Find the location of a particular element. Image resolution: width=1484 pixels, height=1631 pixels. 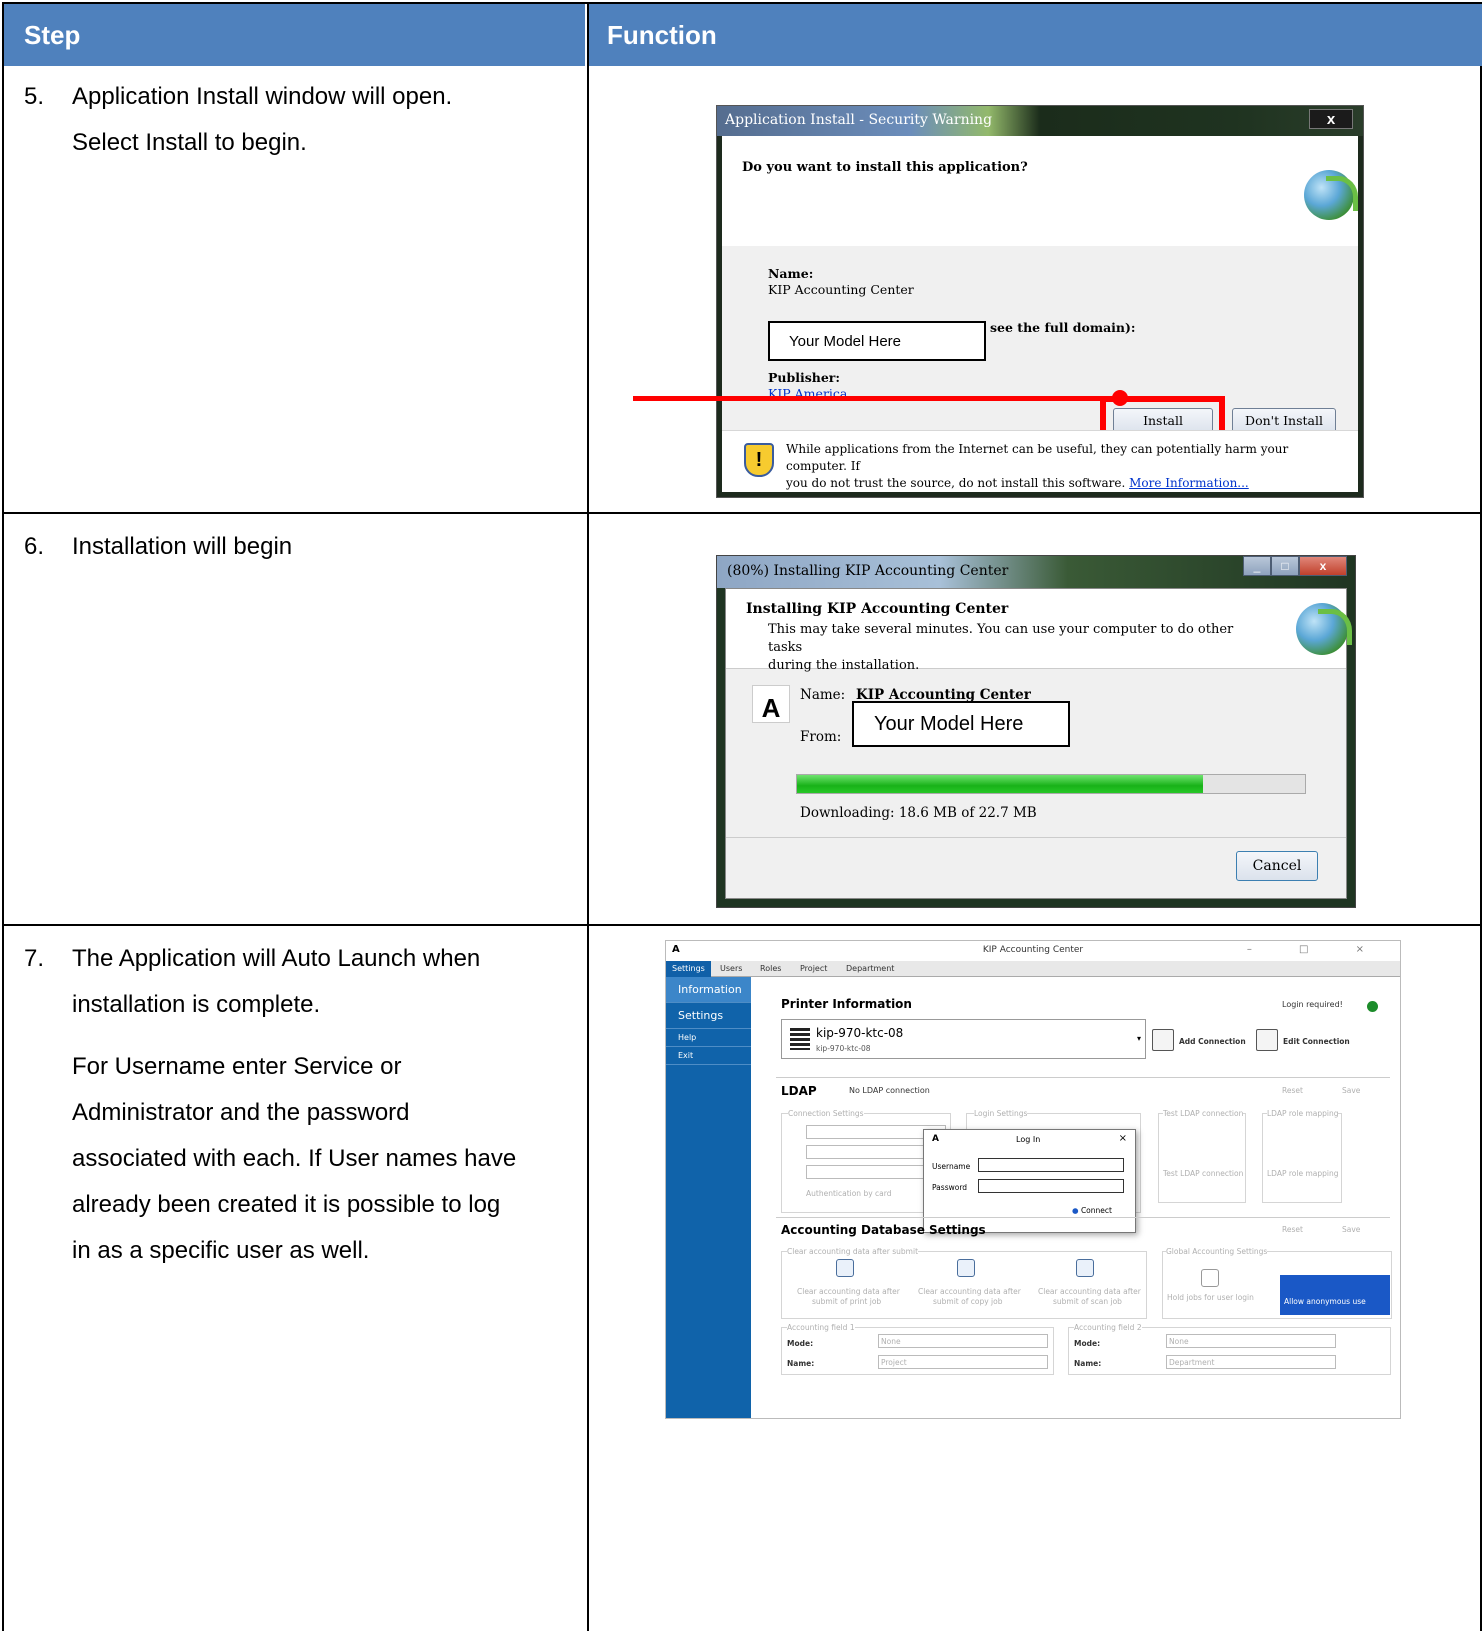

hold-jobs-button: Hold jobs for user login is located at coordinates (1210, 1297).